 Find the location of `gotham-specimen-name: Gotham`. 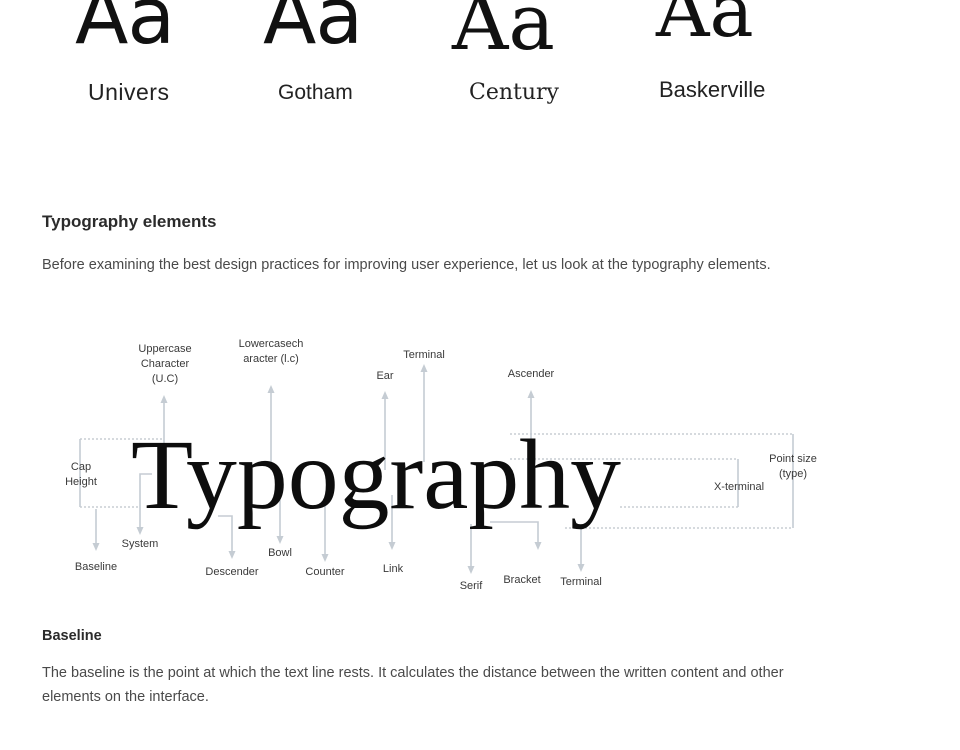

gotham-specimen-name: Gotham is located at coordinates (315, 92).